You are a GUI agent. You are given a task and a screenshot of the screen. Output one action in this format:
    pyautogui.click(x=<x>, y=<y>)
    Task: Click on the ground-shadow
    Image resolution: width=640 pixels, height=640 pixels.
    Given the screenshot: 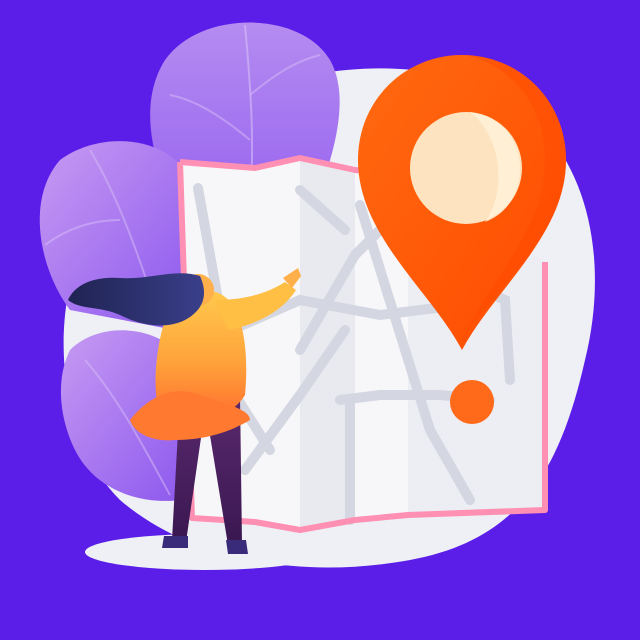 What is the action you would take?
    pyautogui.click(x=205, y=552)
    